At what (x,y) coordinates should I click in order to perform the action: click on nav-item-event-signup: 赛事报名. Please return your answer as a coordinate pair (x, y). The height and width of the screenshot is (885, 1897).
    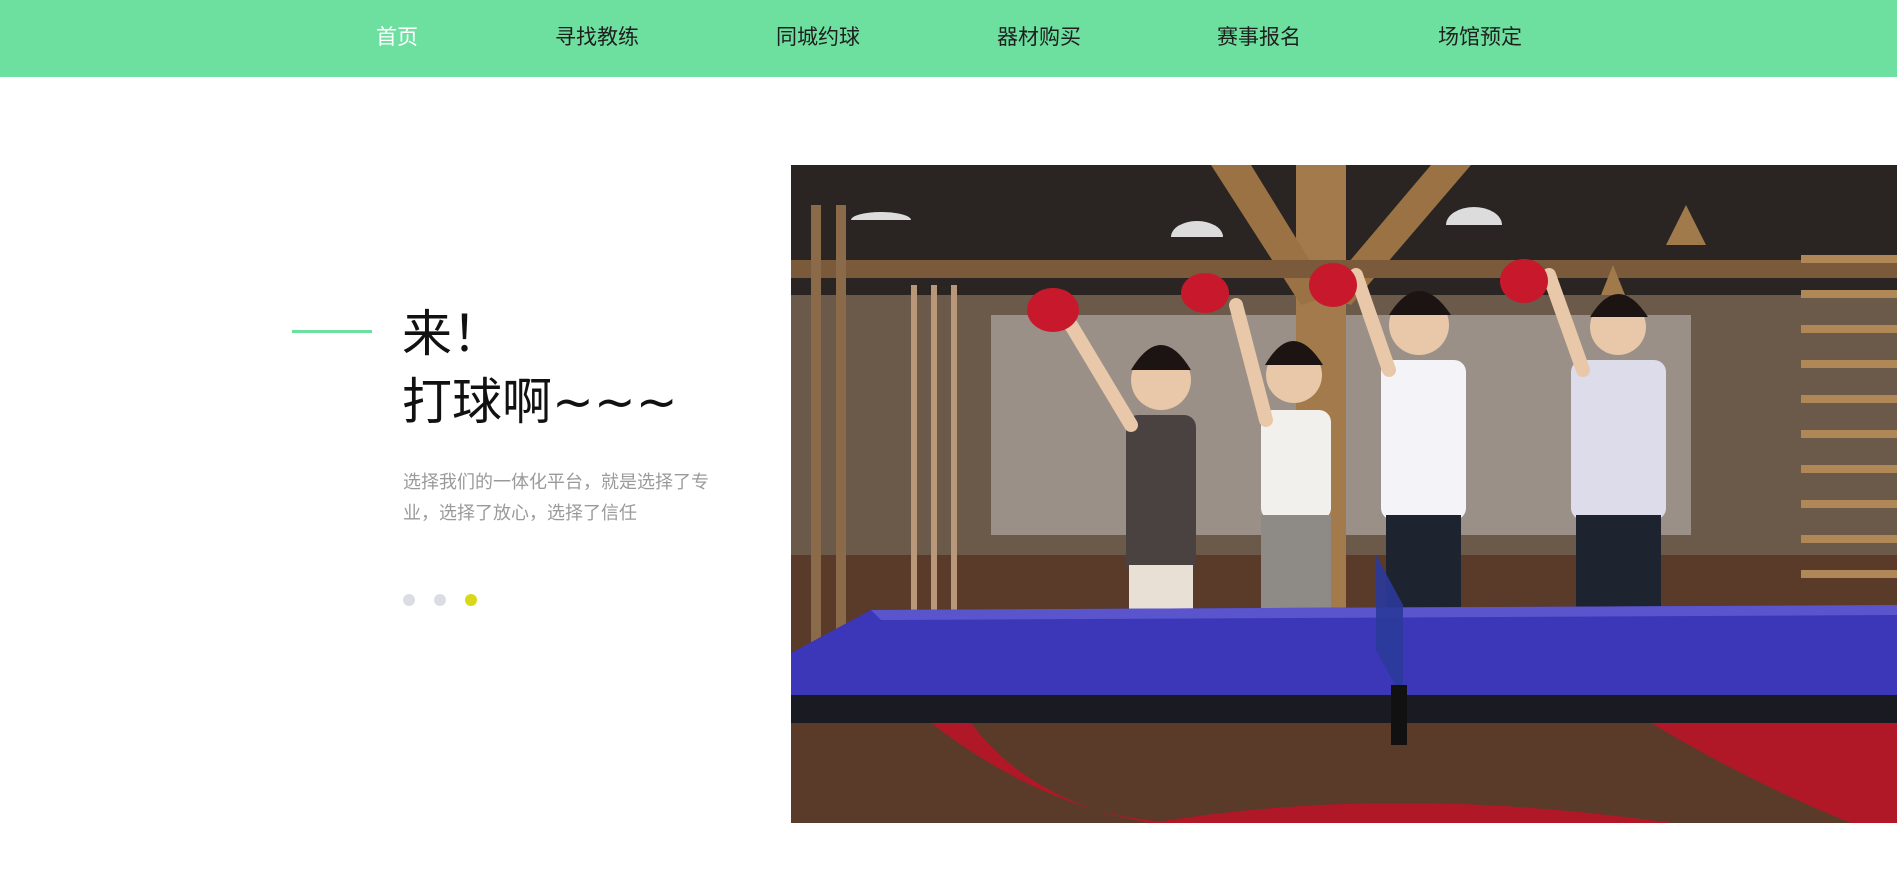
    Looking at the image, I should click on (1259, 38).